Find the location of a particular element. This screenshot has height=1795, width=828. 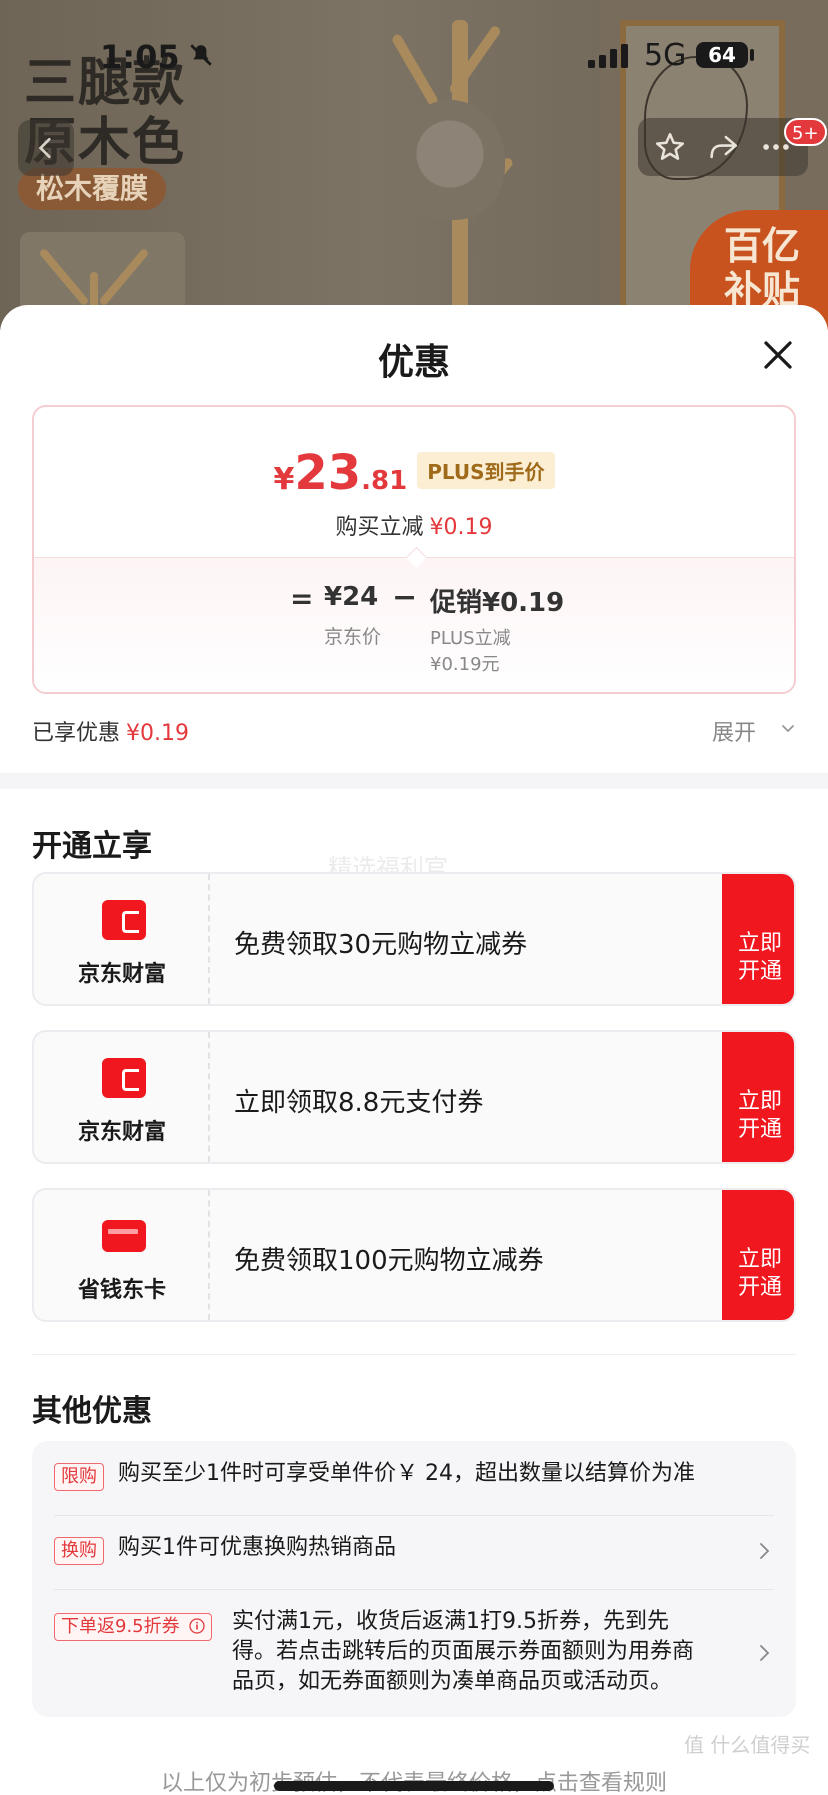

card-icon is located at coordinates (124, 1236).